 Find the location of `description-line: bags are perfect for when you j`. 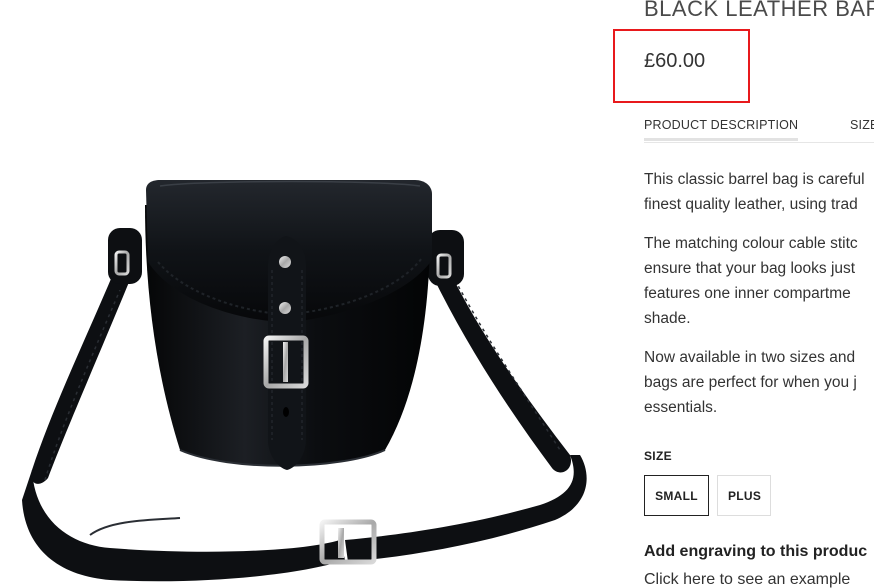

description-line: bags are perfect for when you j is located at coordinates (750, 382).